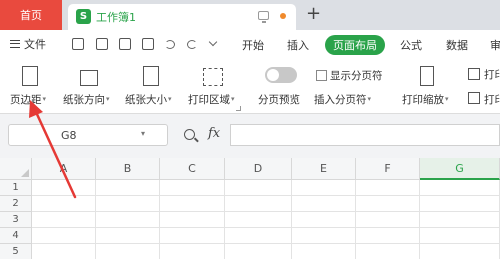 The height and width of the screenshot is (259, 500). Describe the element at coordinates (460, 220) in the screenshot. I see `cell-g3` at that location.